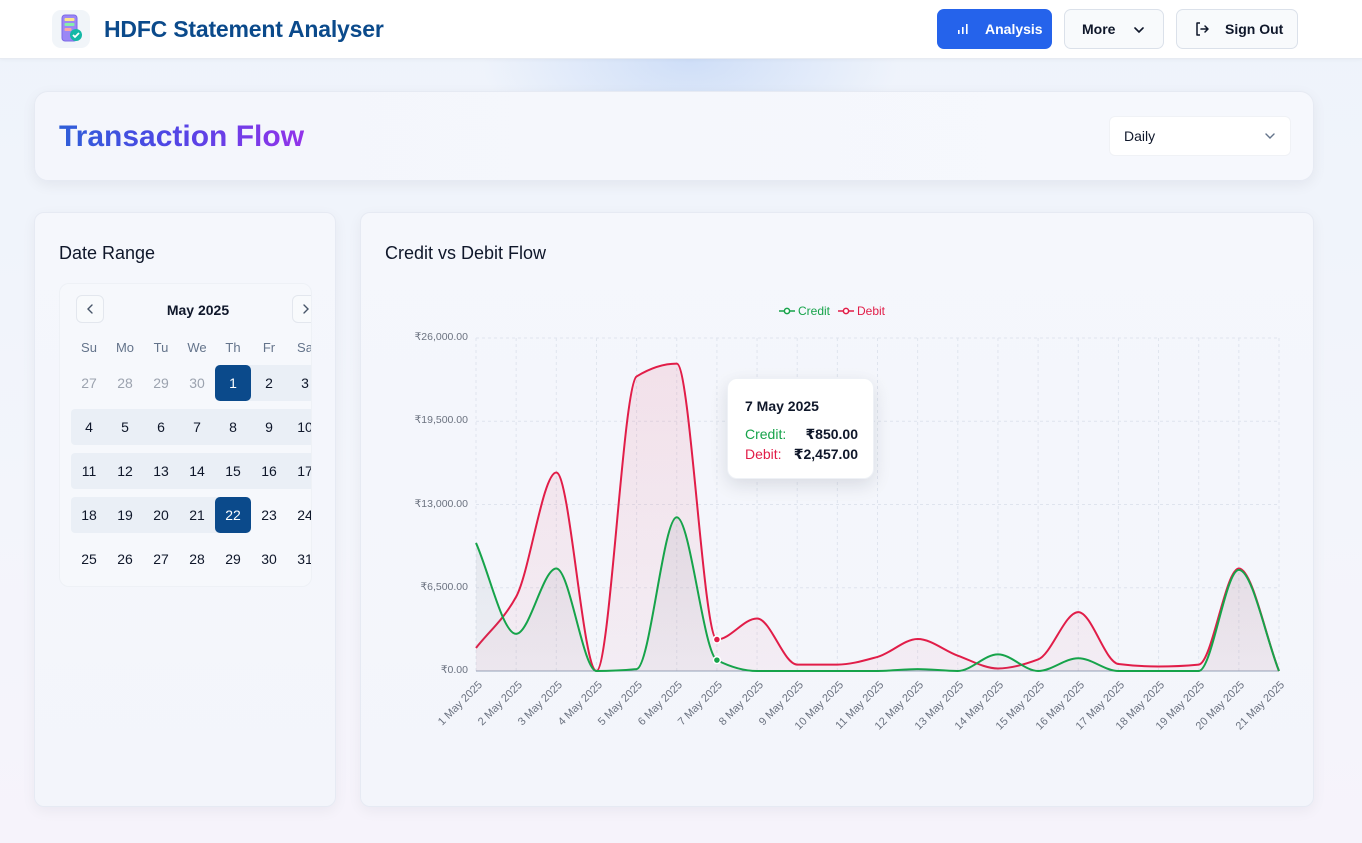  What do you see at coordinates (125, 471) in the screenshot?
I see `calendar-day: 12` at bounding box center [125, 471].